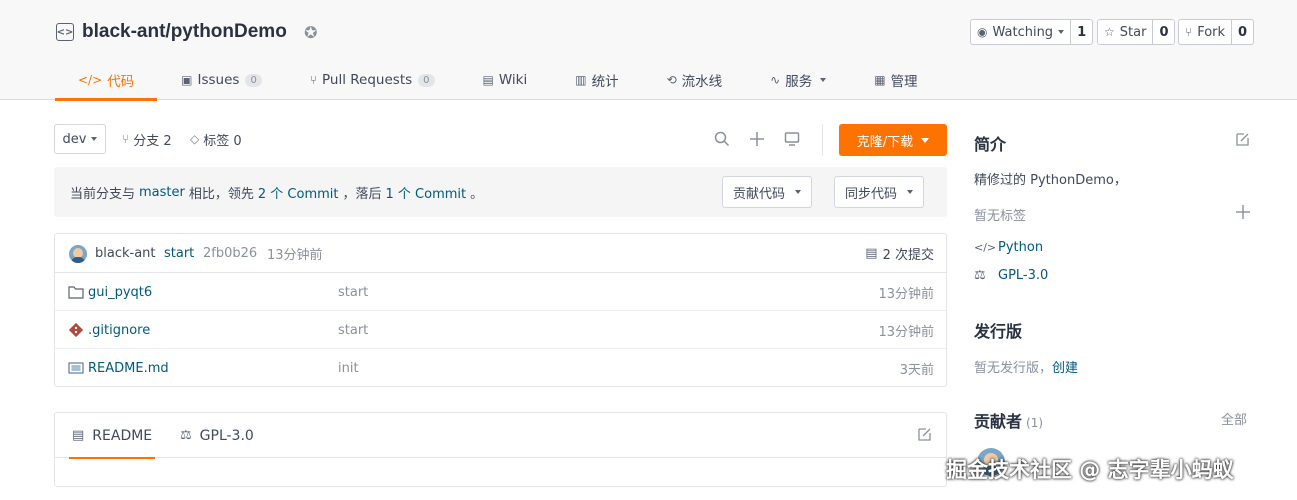 The width and height of the screenshot is (1297, 500). Describe the element at coordinates (426, 192) in the screenshot. I see `behind-commits-link: 1 个 Commit` at that location.